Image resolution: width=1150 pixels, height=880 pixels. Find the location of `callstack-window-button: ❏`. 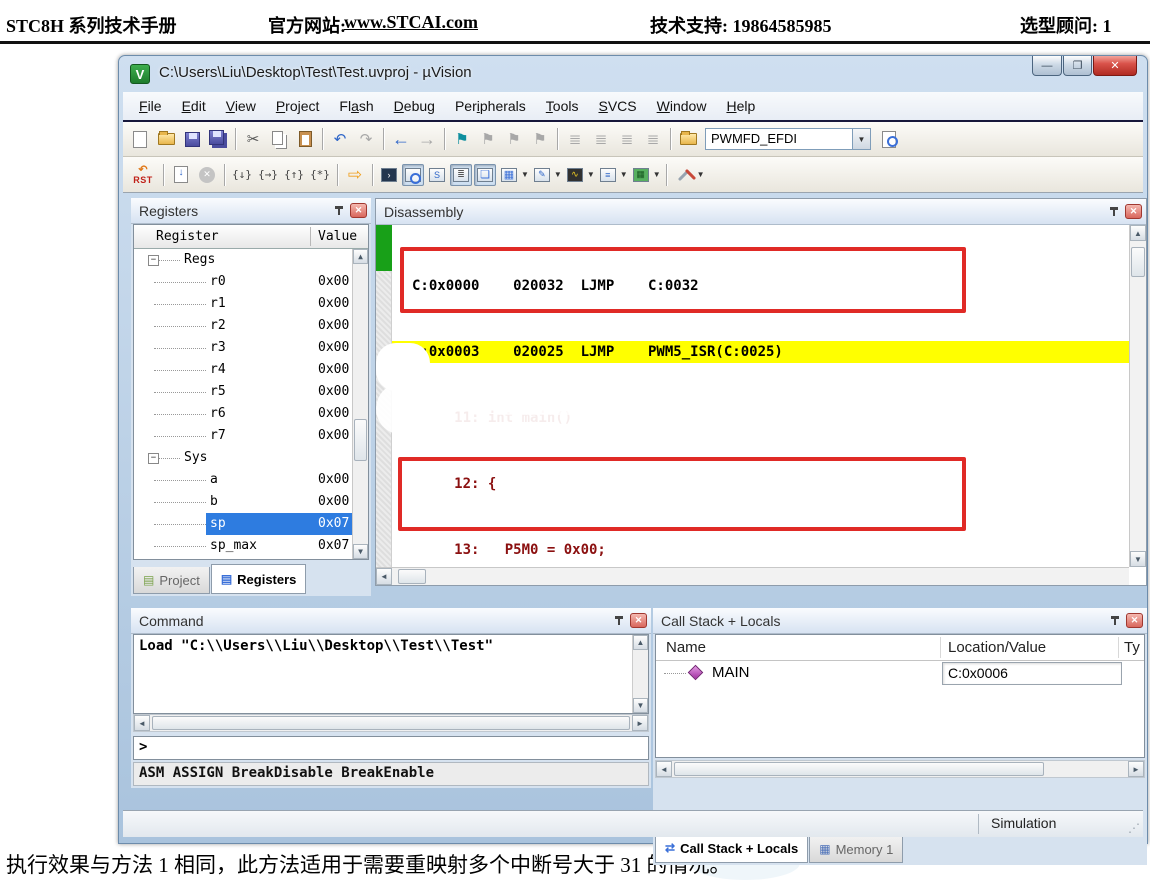

callstack-window-button: ❏ is located at coordinates (485, 174).